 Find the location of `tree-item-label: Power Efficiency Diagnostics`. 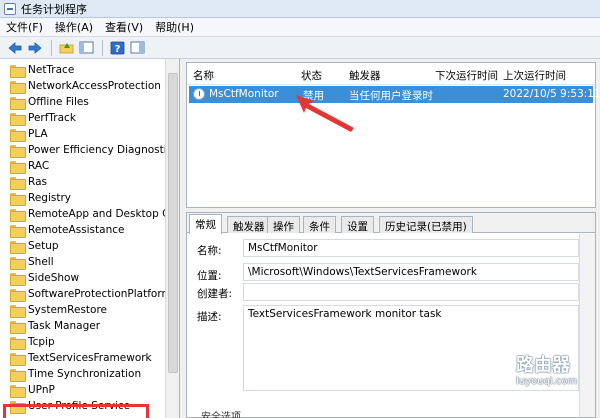

tree-item-label: Power Efficiency Diagnostics is located at coordinates (103, 150).